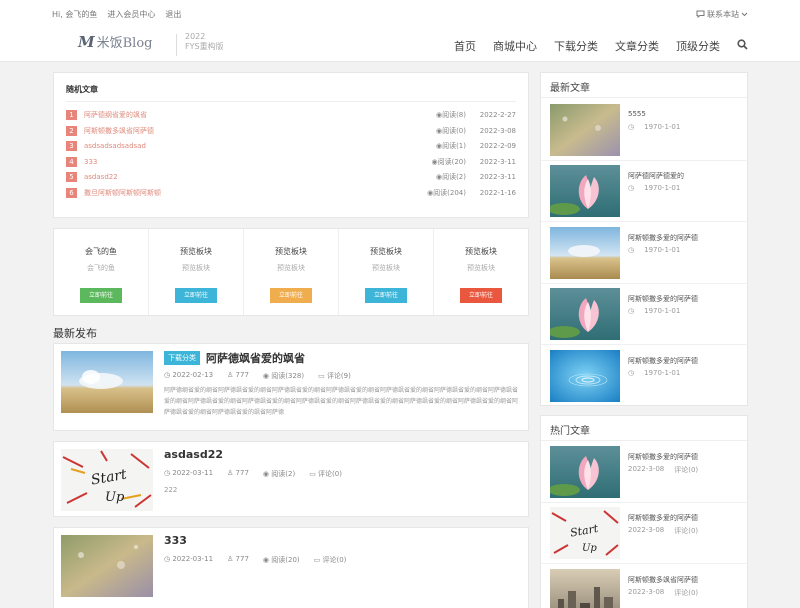 This screenshot has width=800, height=608. Describe the element at coordinates (497, 146) in the screenshot. I see `article-date: 2022-2-09` at that location.